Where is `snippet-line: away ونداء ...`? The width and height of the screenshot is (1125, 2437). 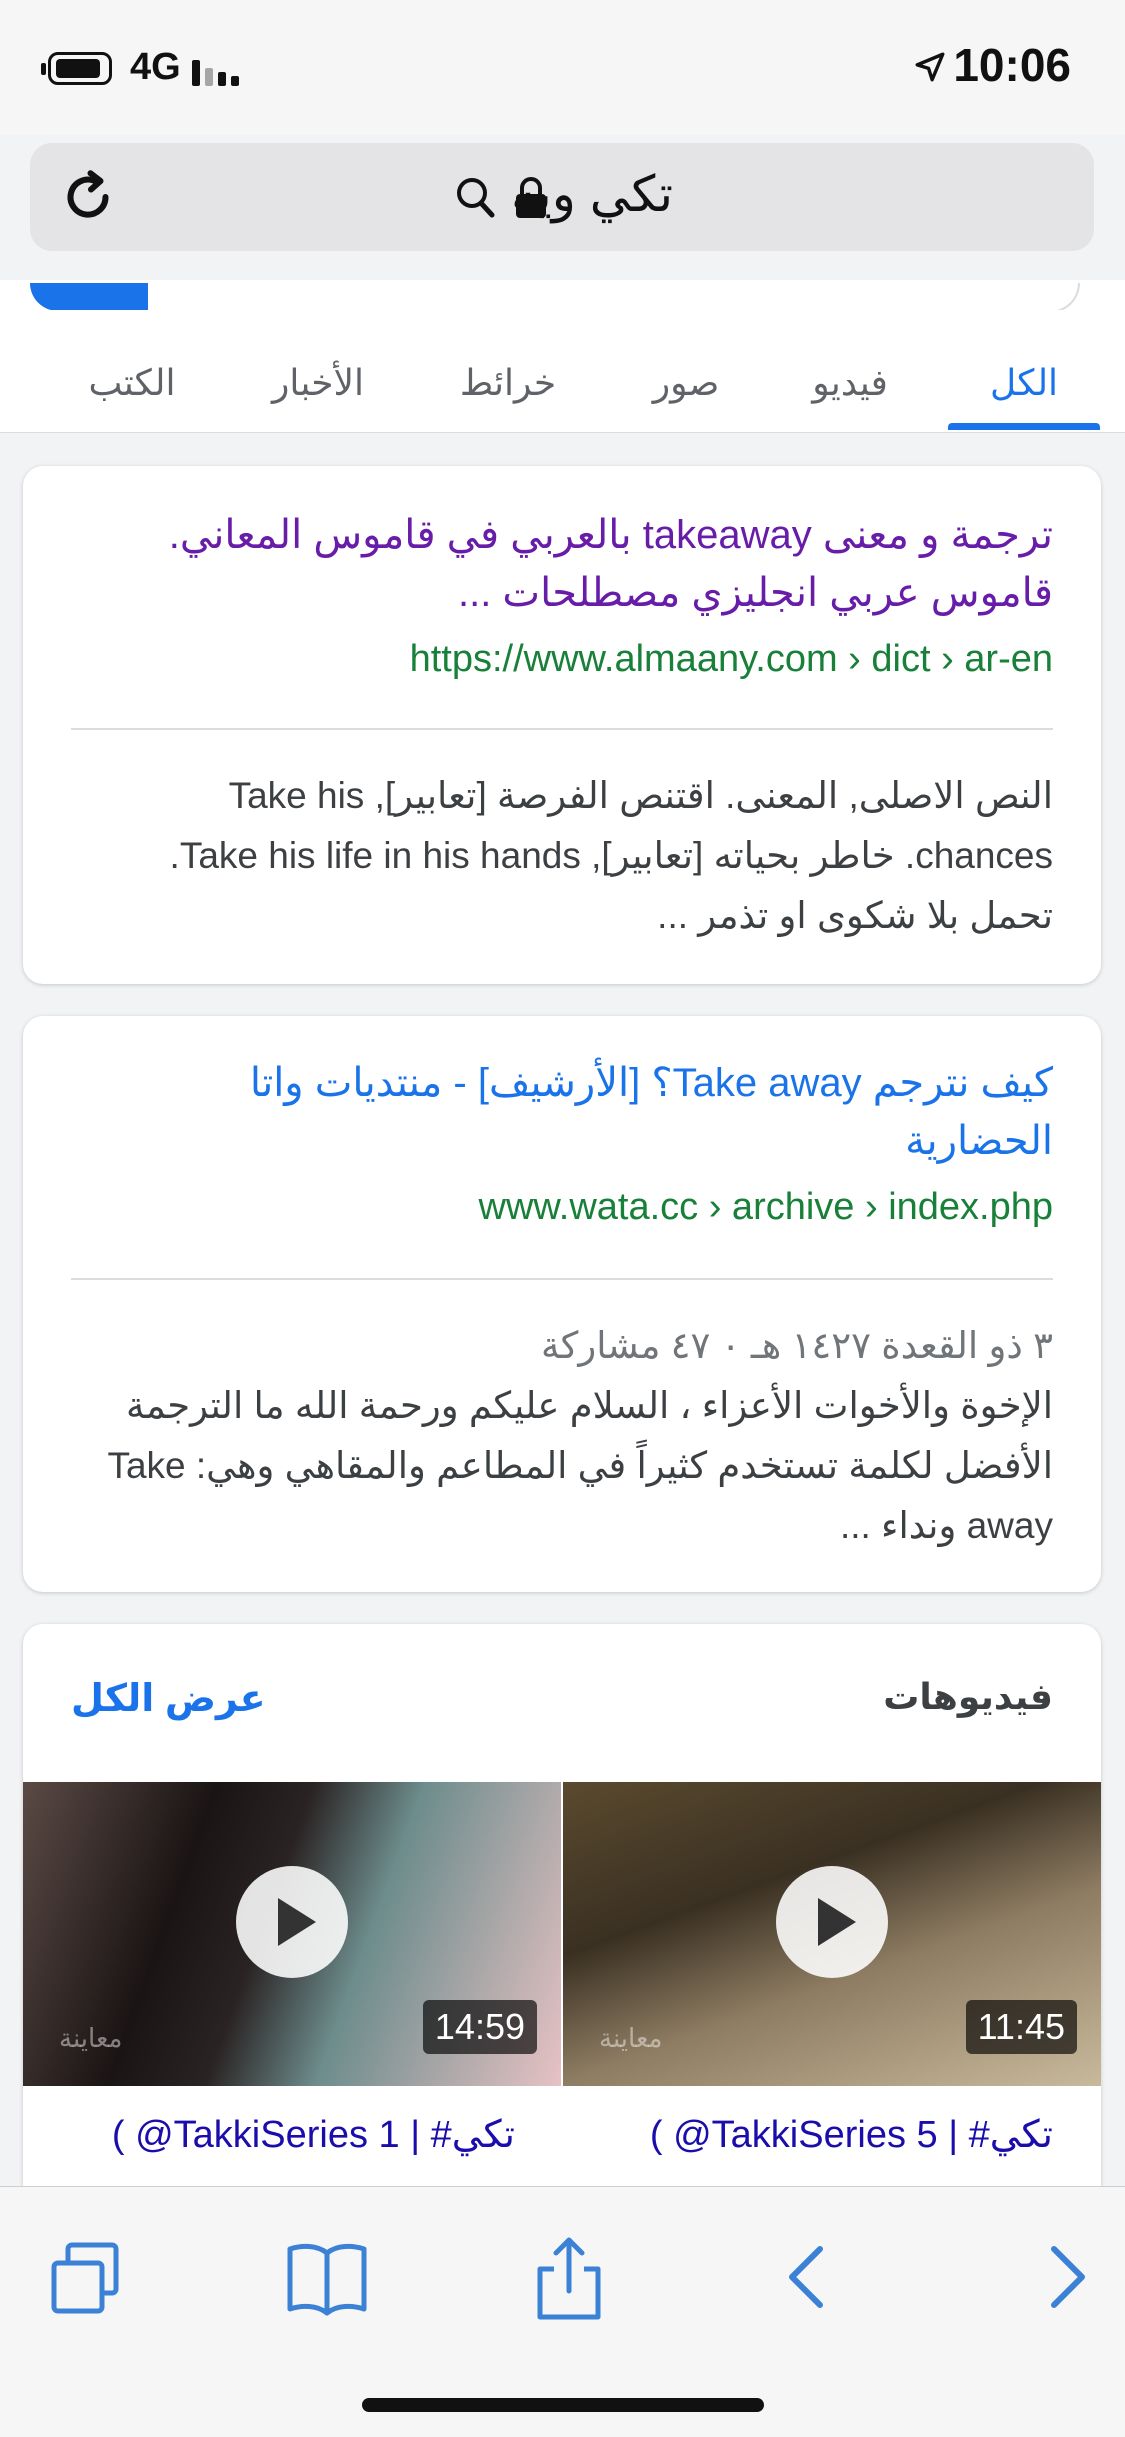 snippet-line: away ونداء ... is located at coordinates (946, 1525).